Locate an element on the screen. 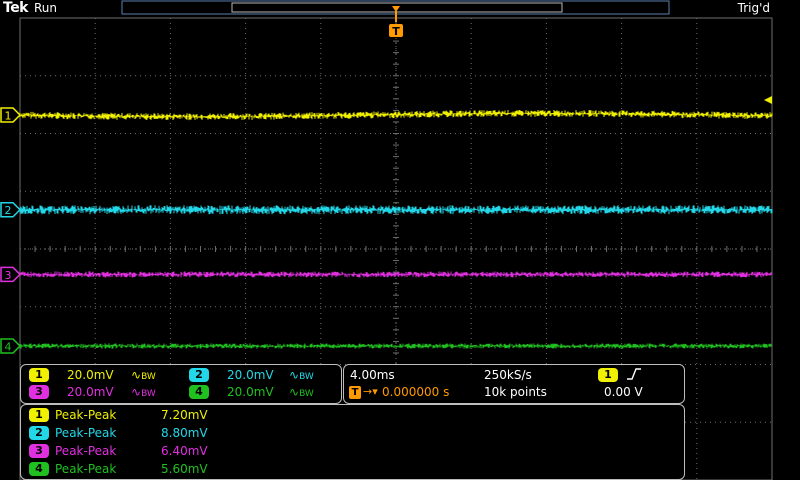 Image resolution: width=800 pixels, height=480 pixels. meas3-value: 6.40mV is located at coordinates (184, 451).